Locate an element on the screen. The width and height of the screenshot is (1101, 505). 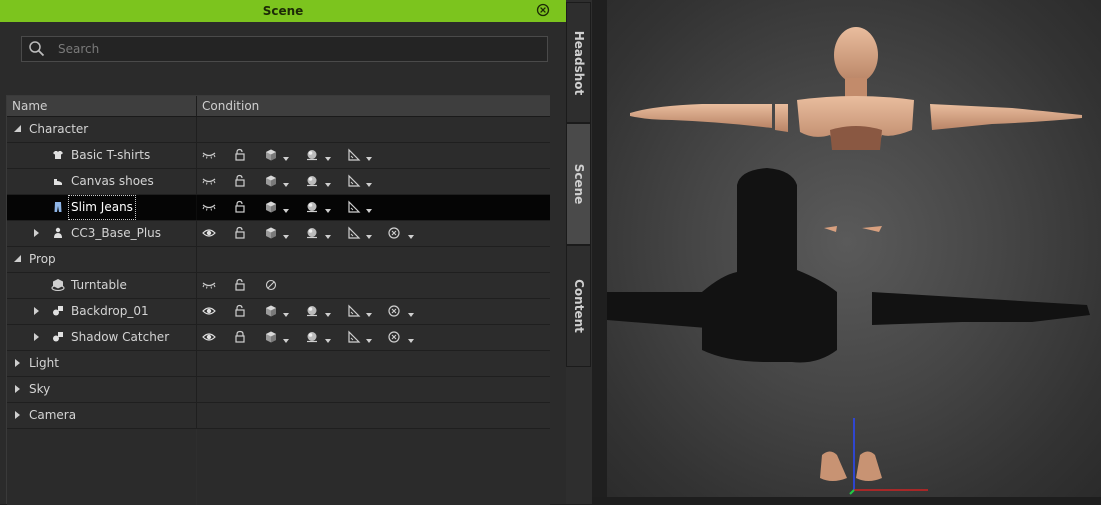
tab-headshot: Headshot is located at coordinates (578, 62).